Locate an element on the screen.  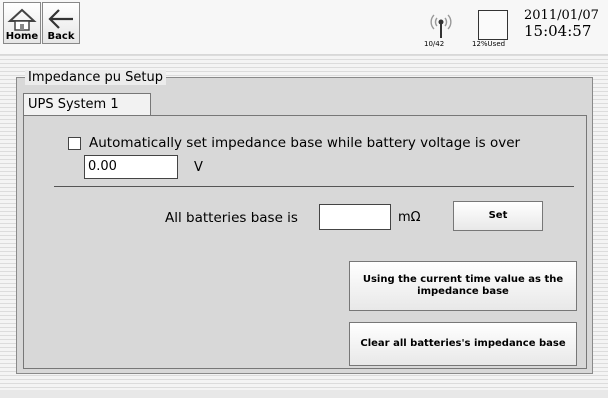
back-button: Back is located at coordinates (61, 23).